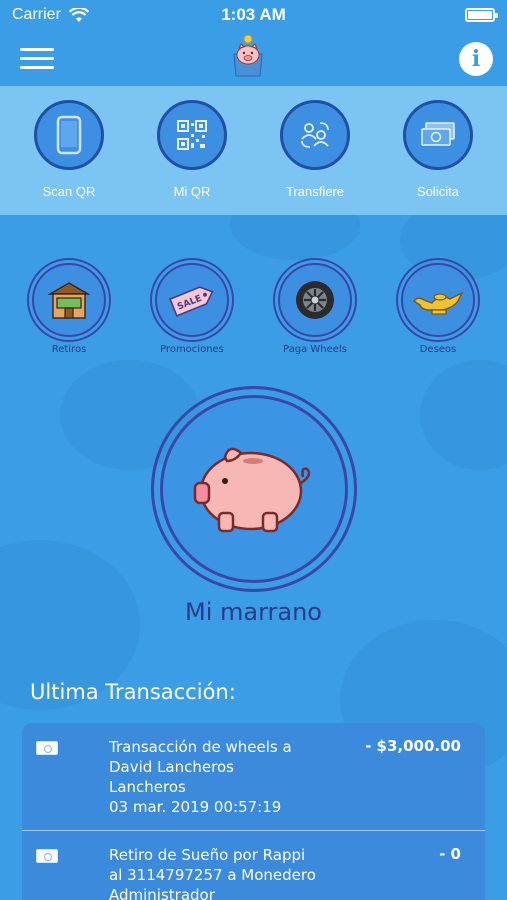 This screenshot has width=507, height=900. I want to click on paga-wheels-button: Paga Wheels, so click(315, 306).